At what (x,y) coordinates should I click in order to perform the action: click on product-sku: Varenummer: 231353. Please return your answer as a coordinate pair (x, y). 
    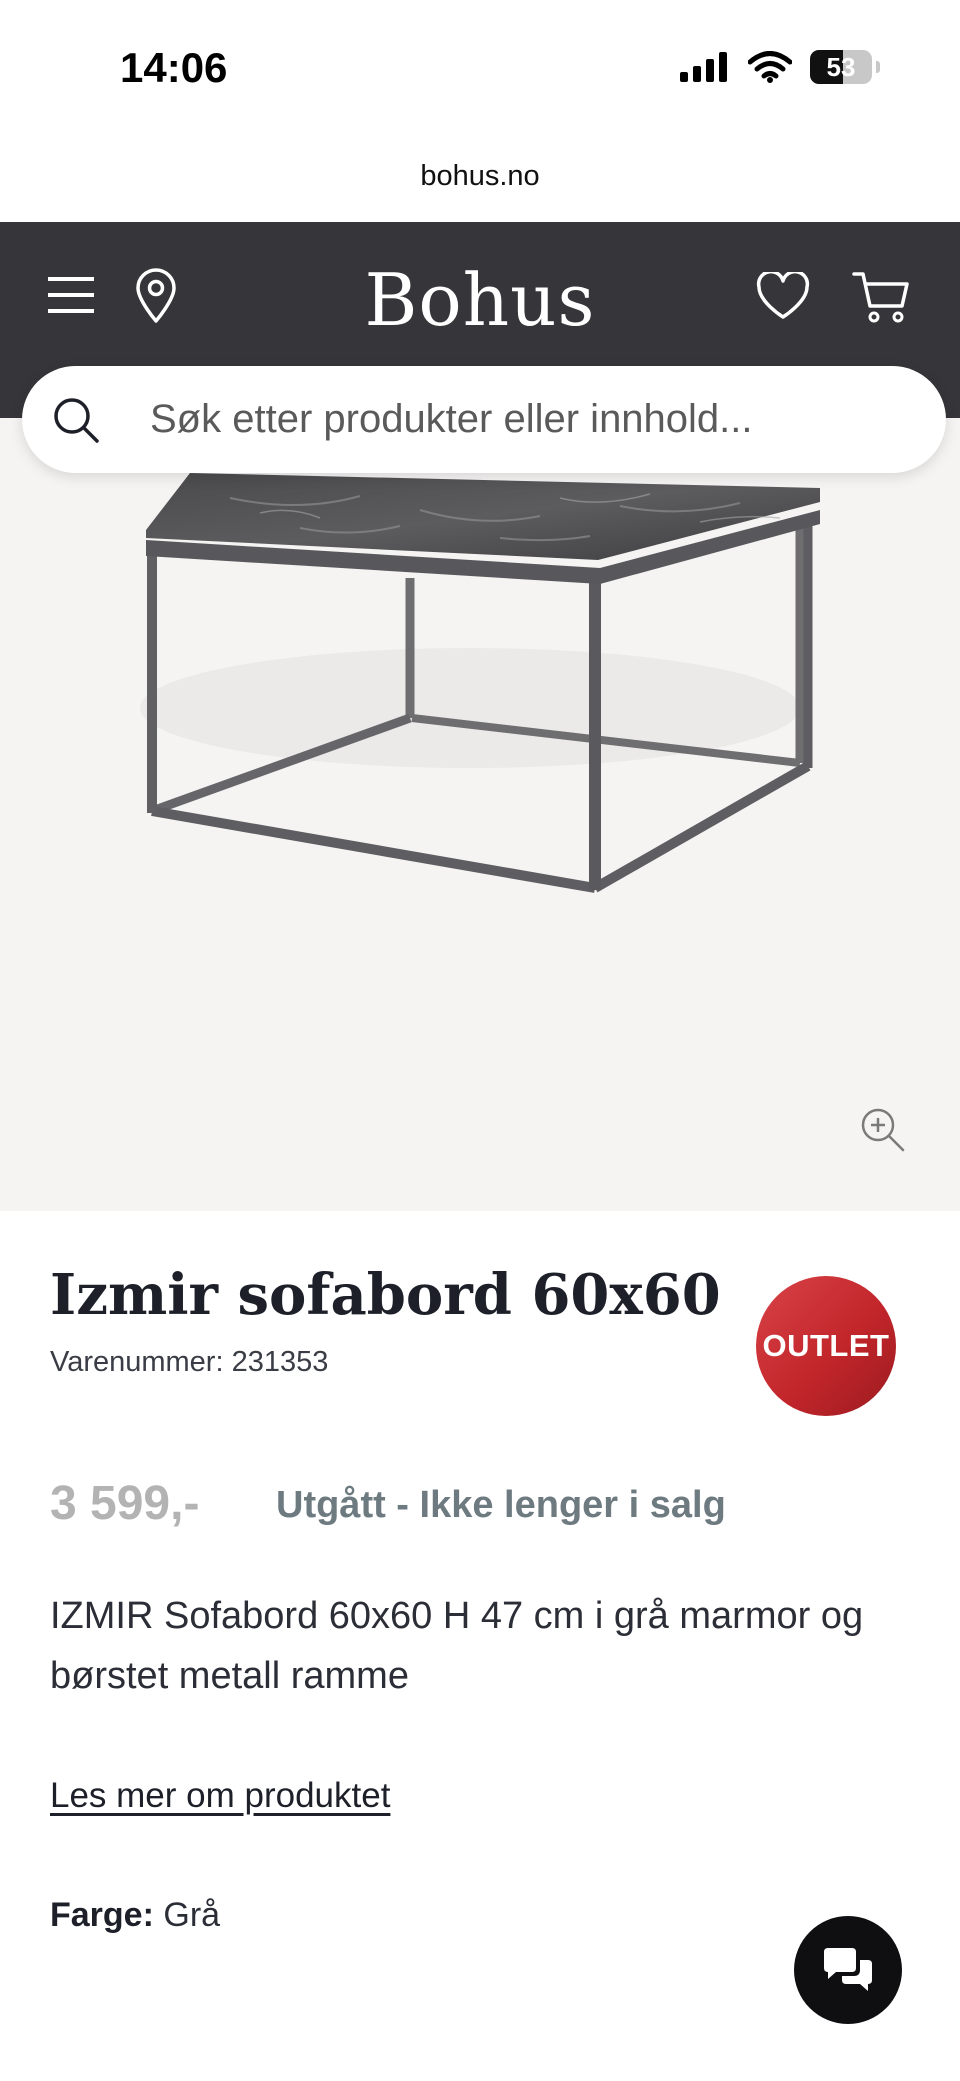
    Looking at the image, I should click on (189, 1362).